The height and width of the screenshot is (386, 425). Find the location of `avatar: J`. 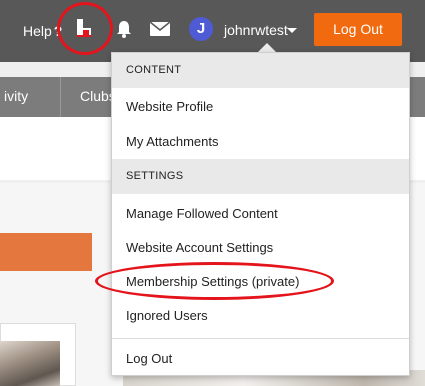

avatar: J is located at coordinates (201, 29).